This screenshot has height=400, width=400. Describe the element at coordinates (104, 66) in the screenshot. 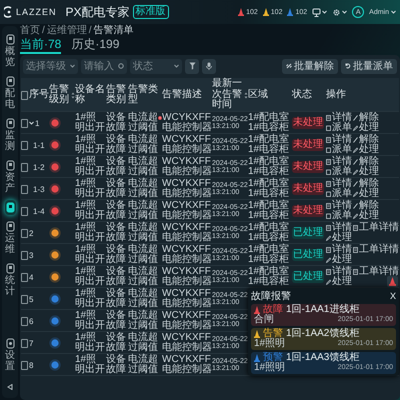

I see `search-field: 请输入` at that location.